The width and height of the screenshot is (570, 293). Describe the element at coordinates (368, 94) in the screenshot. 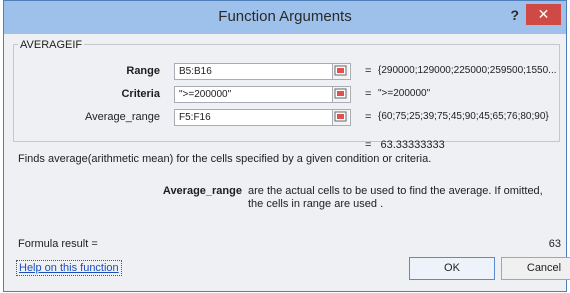

I see `criteria-equals: =` at that location.